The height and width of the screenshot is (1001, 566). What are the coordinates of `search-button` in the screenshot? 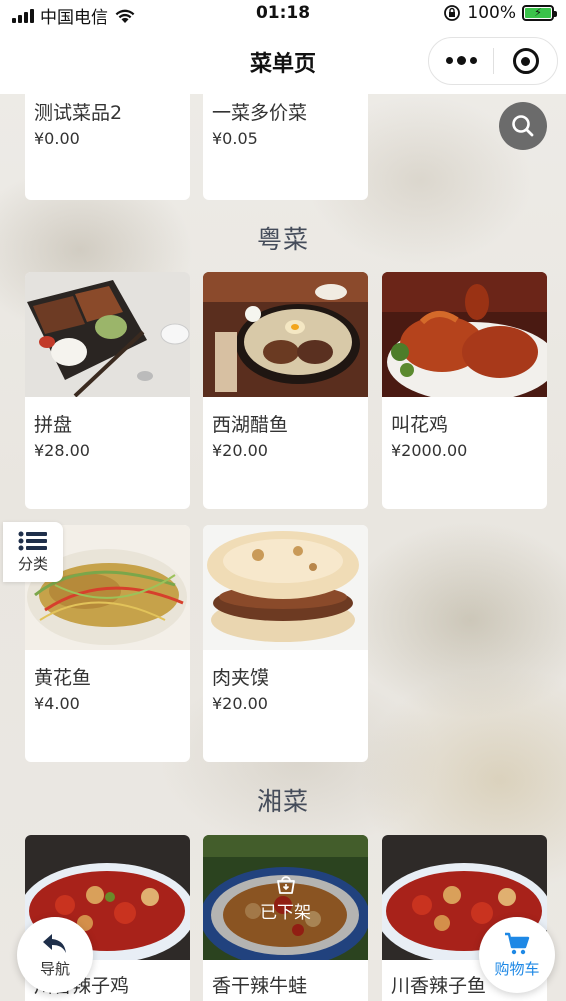 It's located at (523, 126).